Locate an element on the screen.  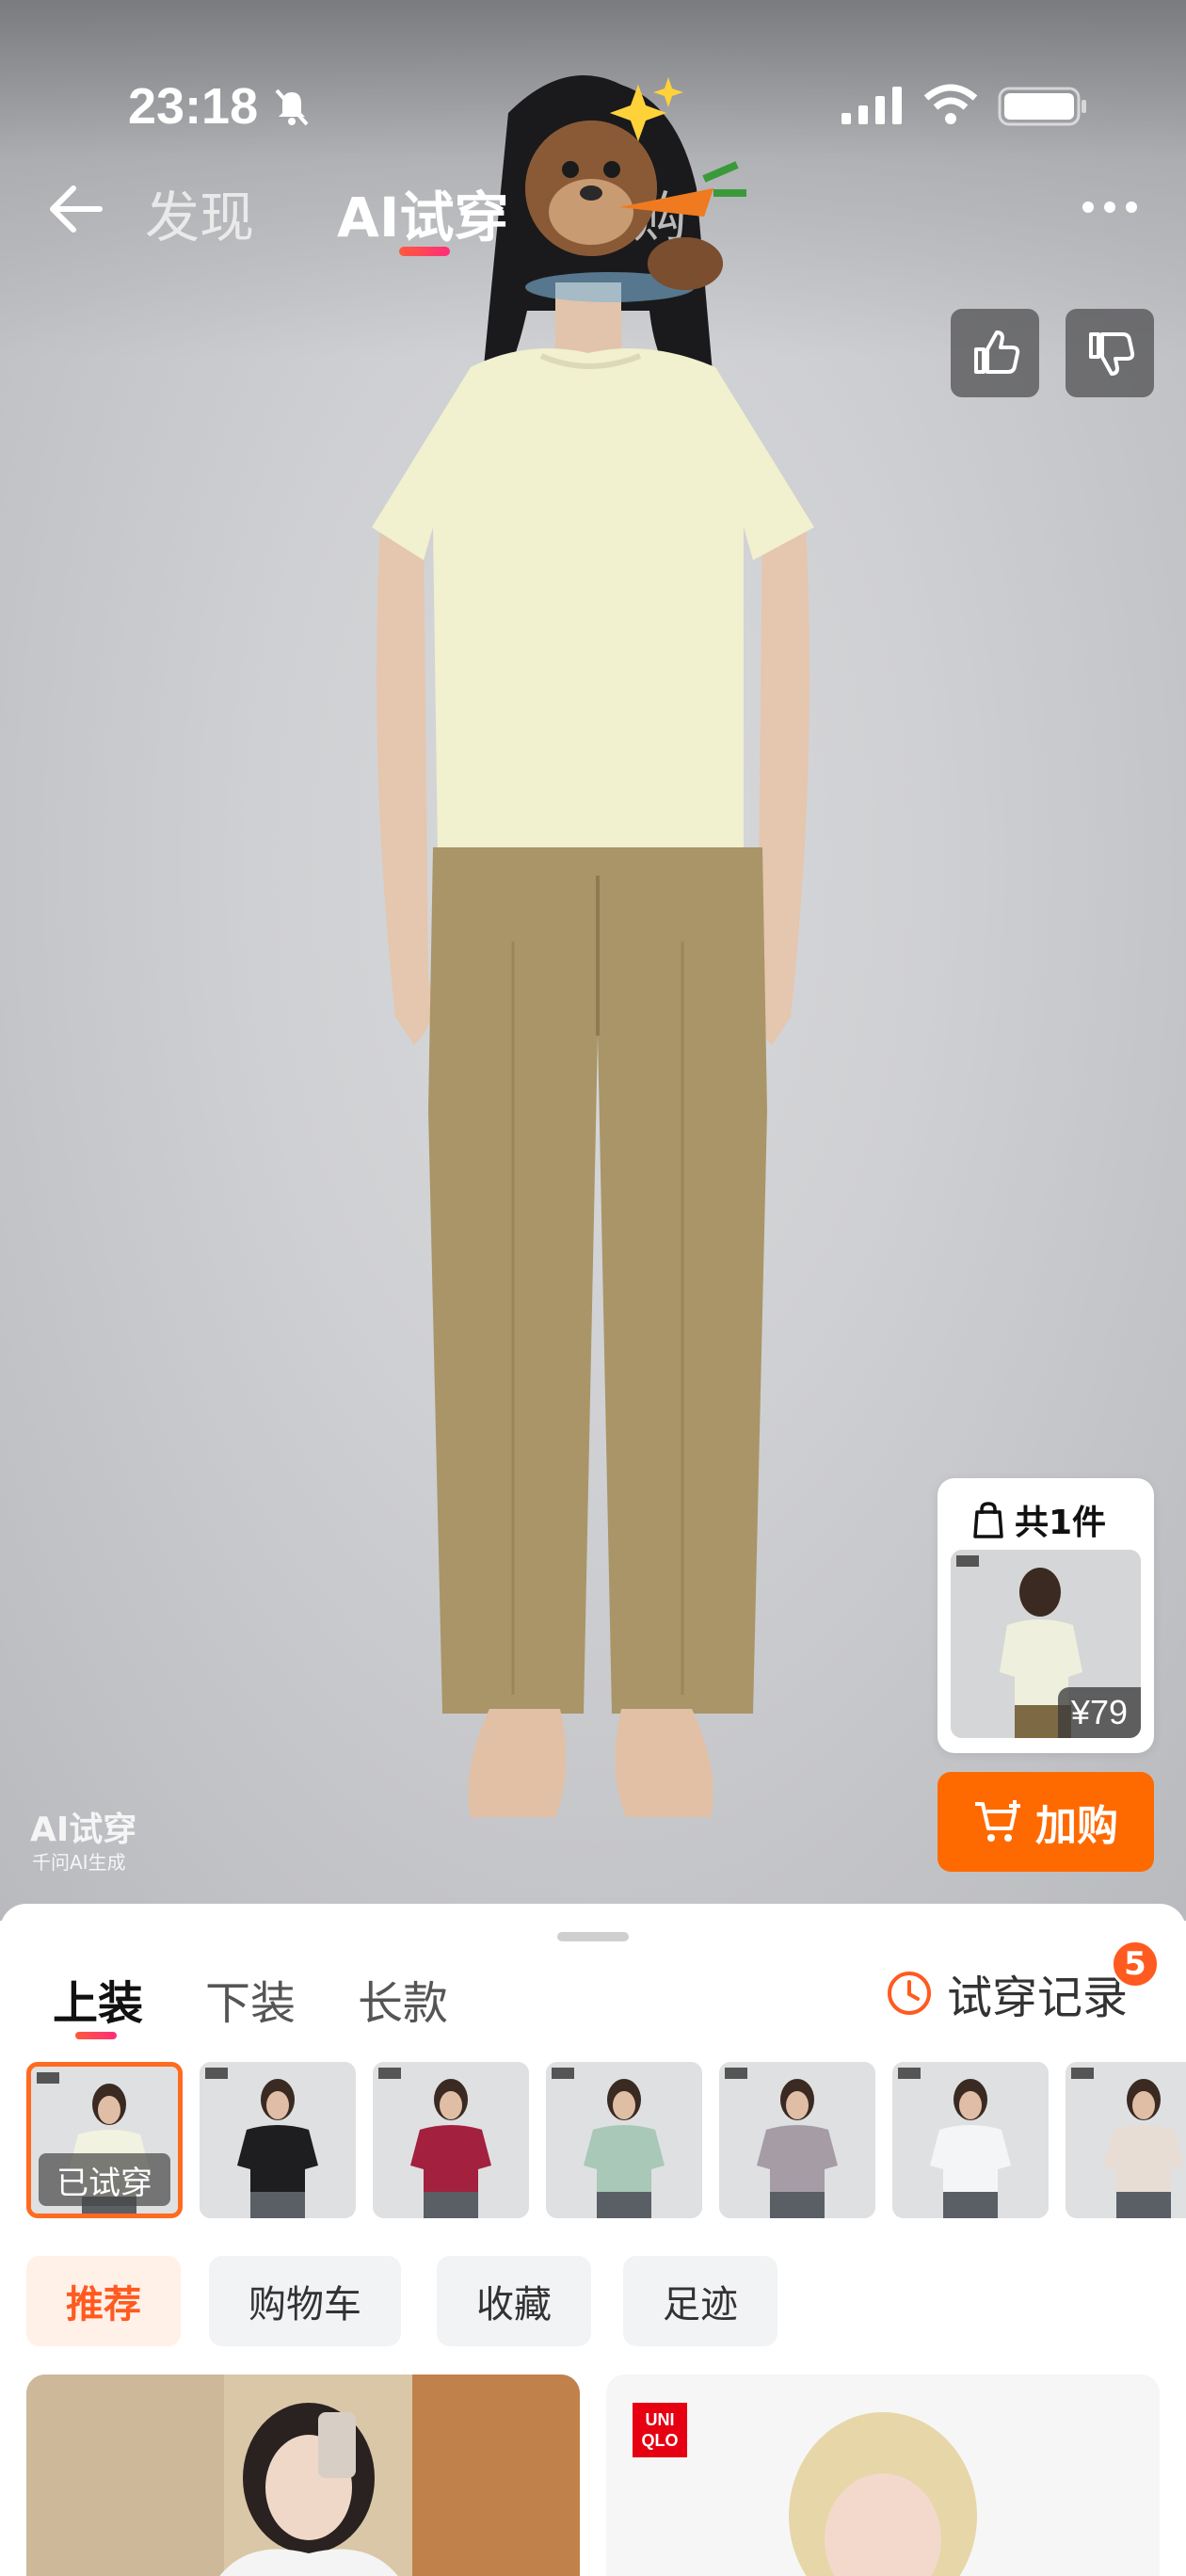
feed-card is located at coordinates (303, 2475).